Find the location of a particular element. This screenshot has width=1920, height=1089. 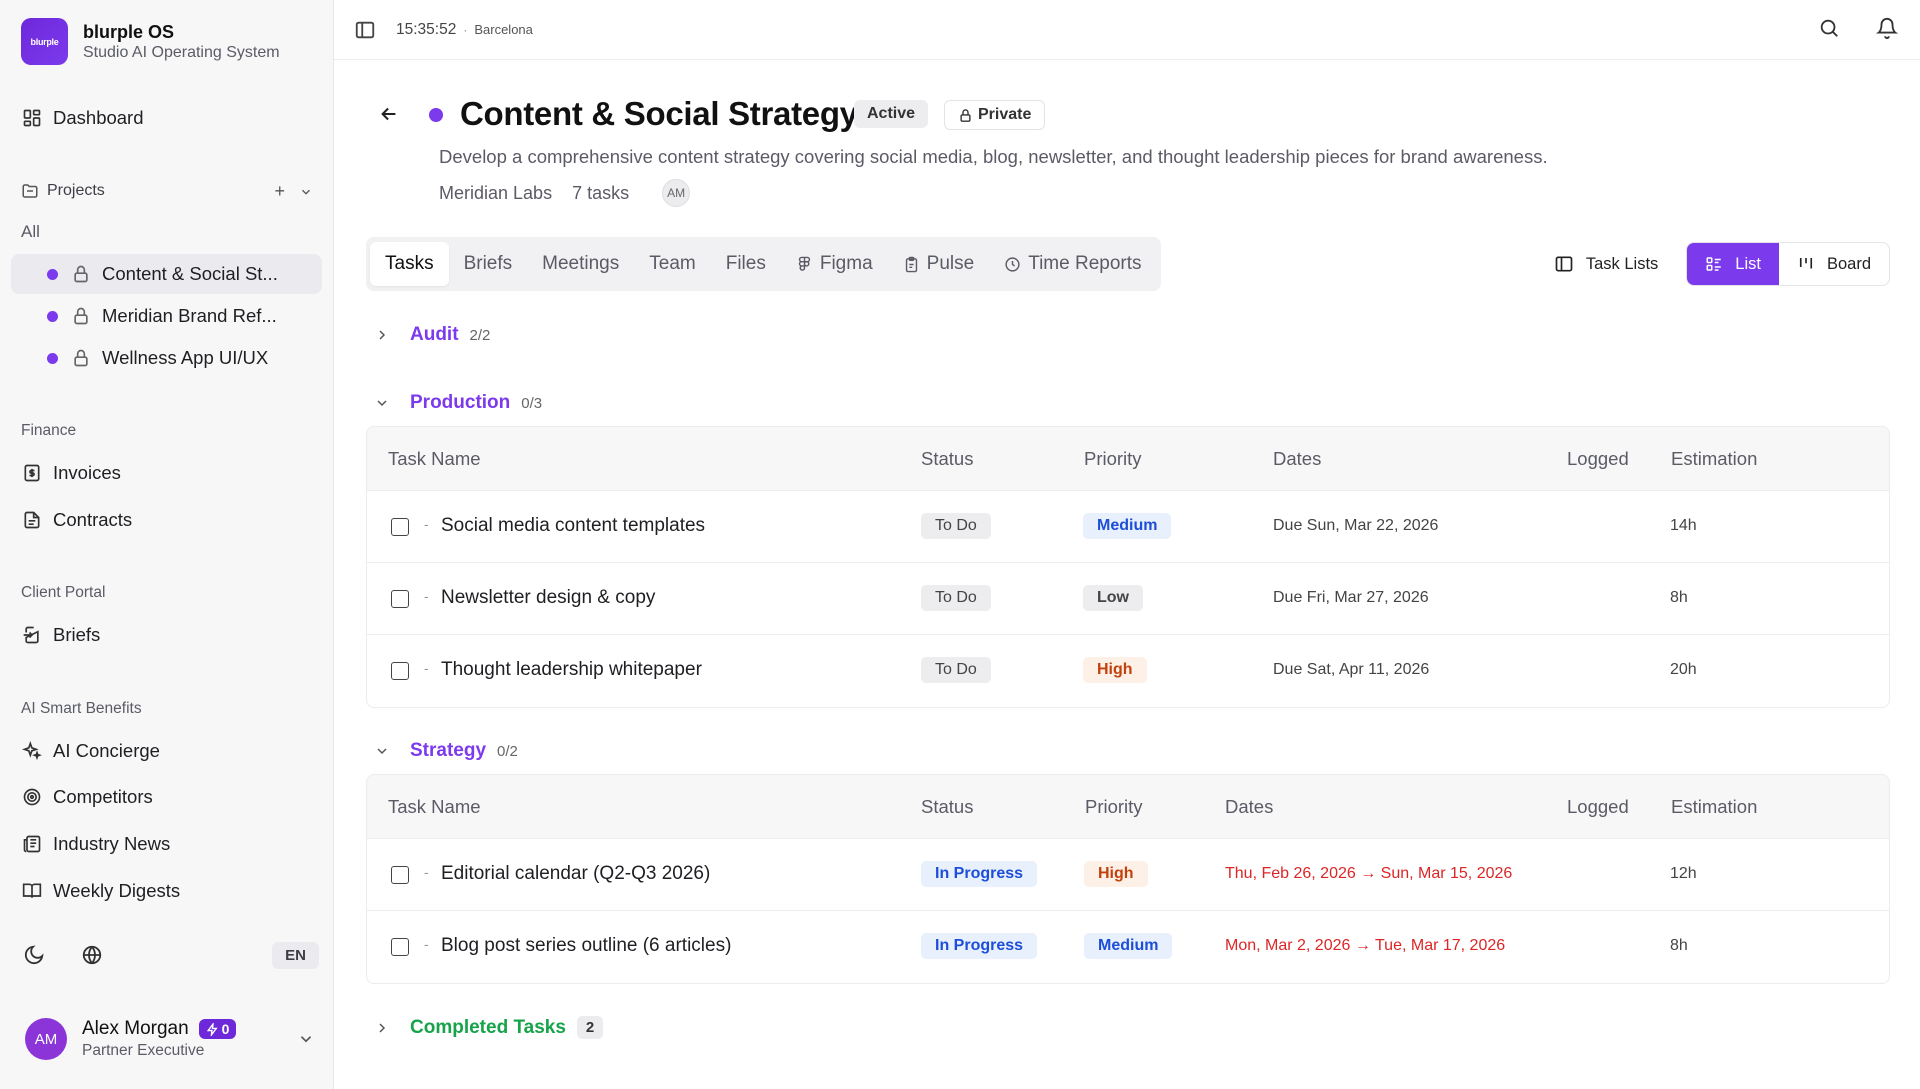

task-dates: Thu, Feb 26, 2026 → Sun, Mar 15, 2026 is located at coordinates (1368, 874).